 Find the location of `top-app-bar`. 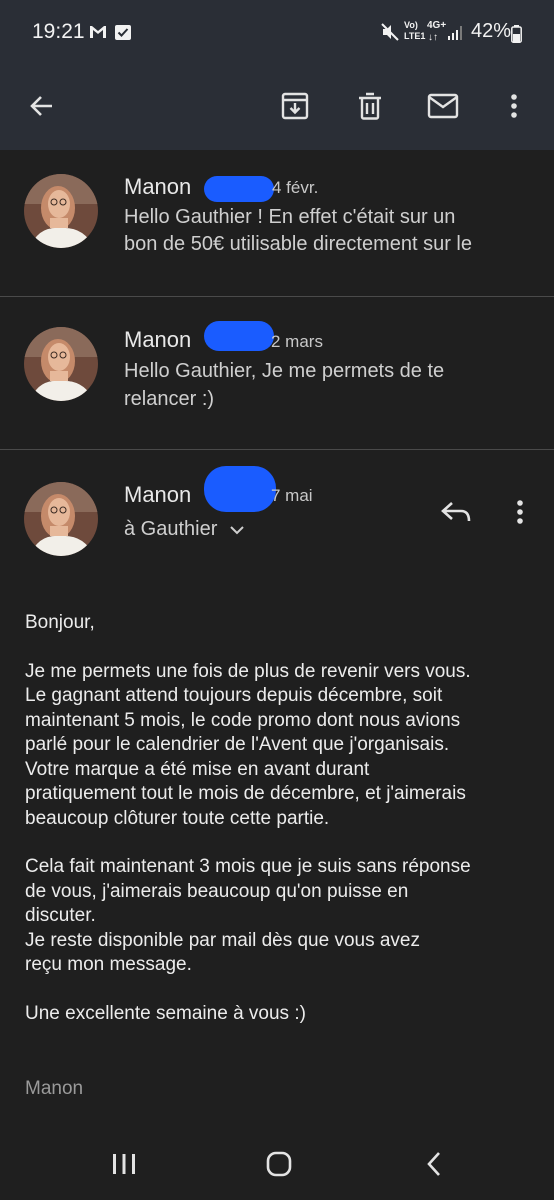

top-app-bar is located at coordinates (277, 107).